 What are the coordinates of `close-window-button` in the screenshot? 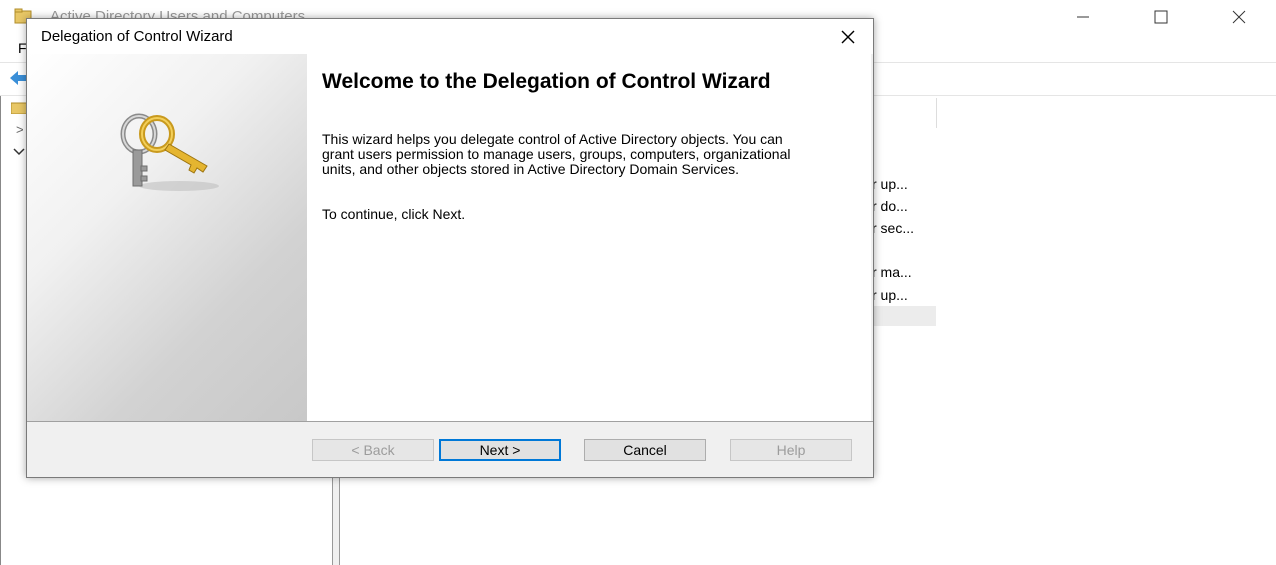 It's located at (1238, 17).